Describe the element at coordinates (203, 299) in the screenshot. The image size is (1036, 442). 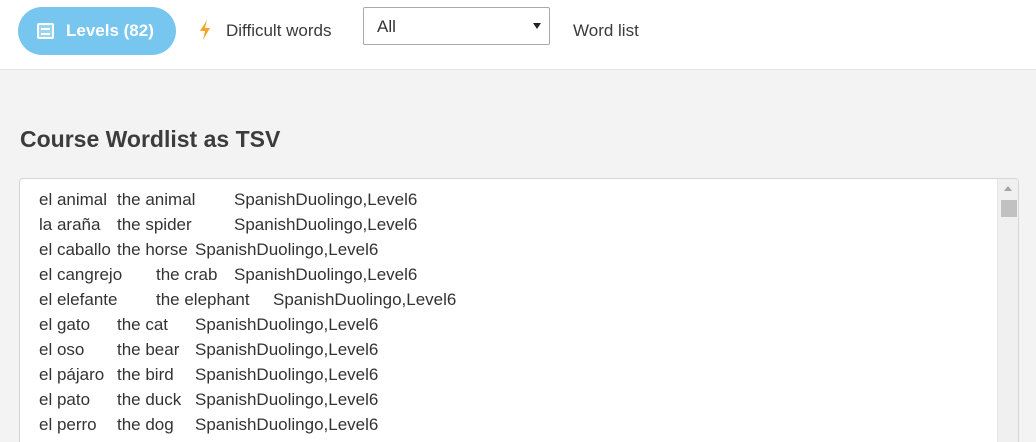
I see `english-word: the elephant` at that location.